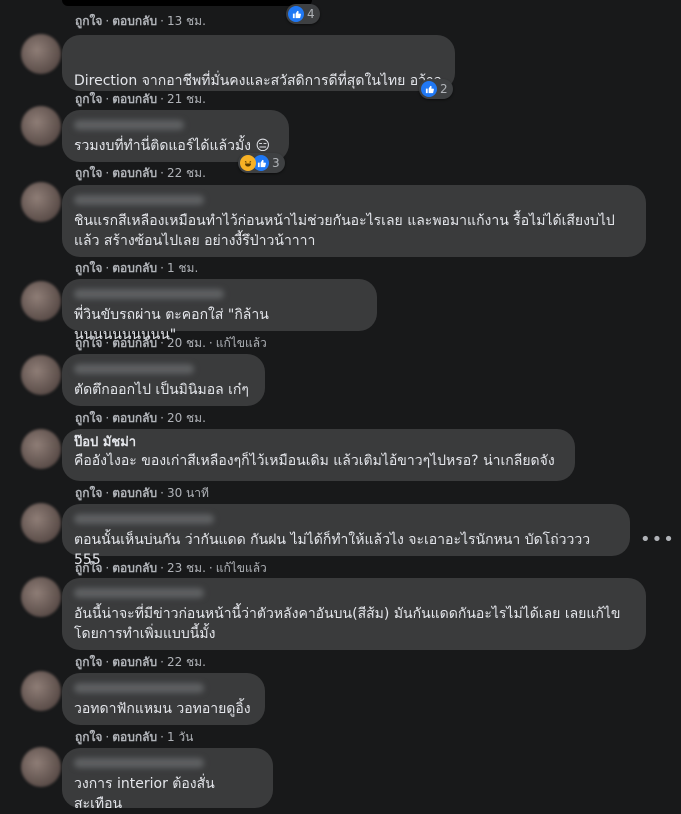 This screenshot has width=681, height=814. I want to click on comment-actions: ถูกใจ · ตอบกลับ · 1 ชม., so click(137, 268).